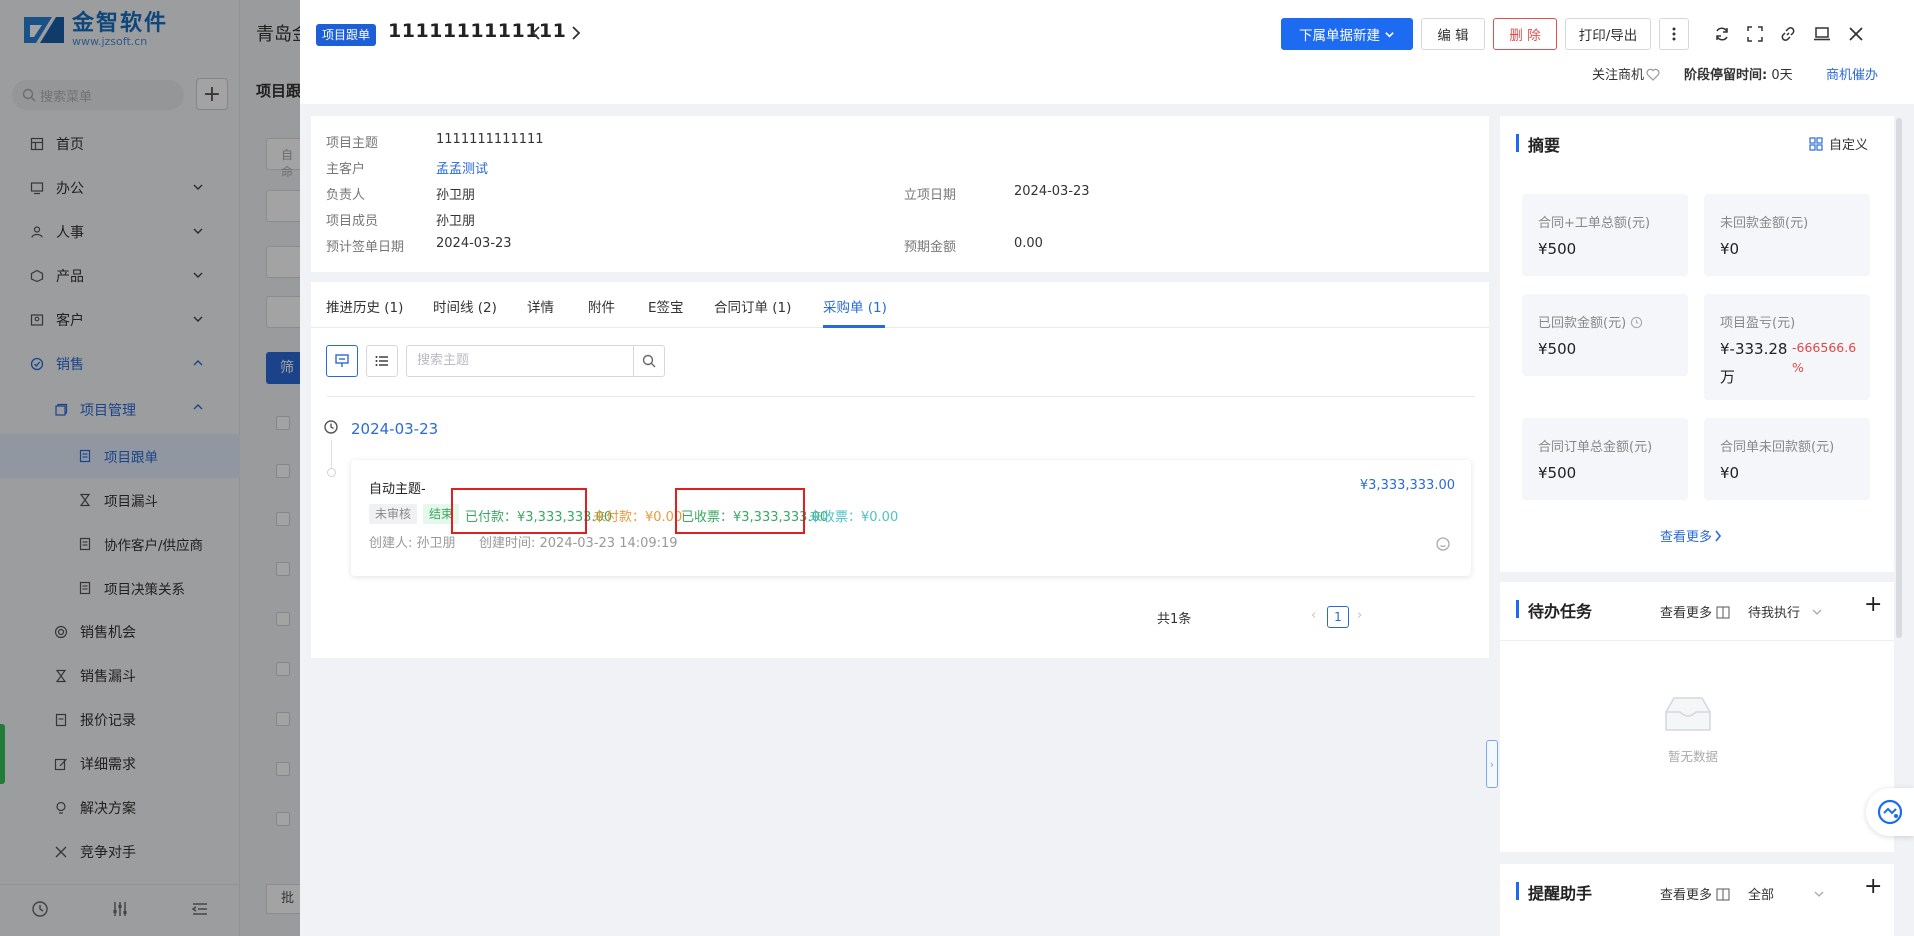  Describe the element at coordinates (1313, 615) in the screenshot. I see `prev-page-icon: ‹` at that location.